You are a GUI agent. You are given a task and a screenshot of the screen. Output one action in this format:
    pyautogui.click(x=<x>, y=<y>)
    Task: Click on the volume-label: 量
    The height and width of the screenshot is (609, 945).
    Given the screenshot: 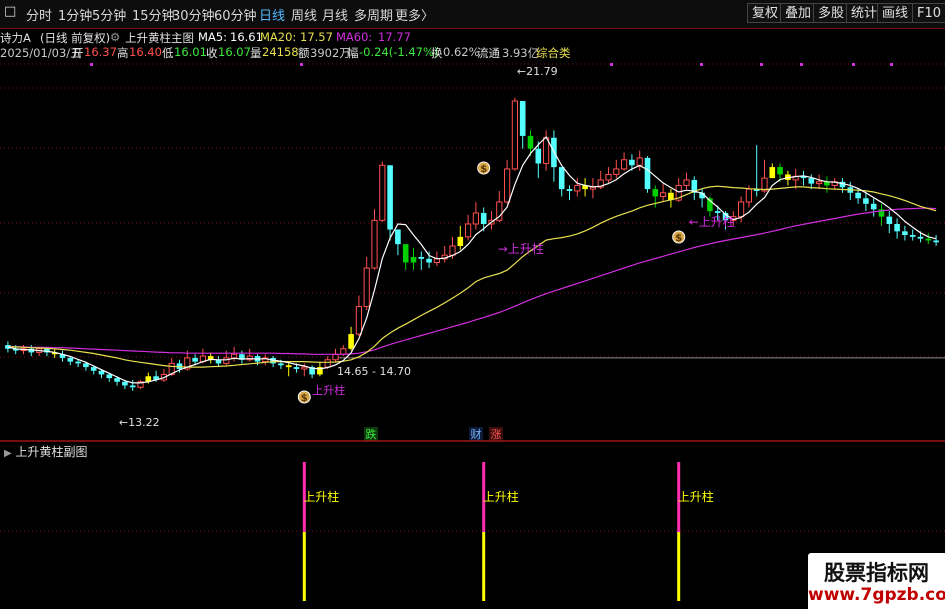 What is the action you would take?
    pyautogui.click(x=256, y=53)
    